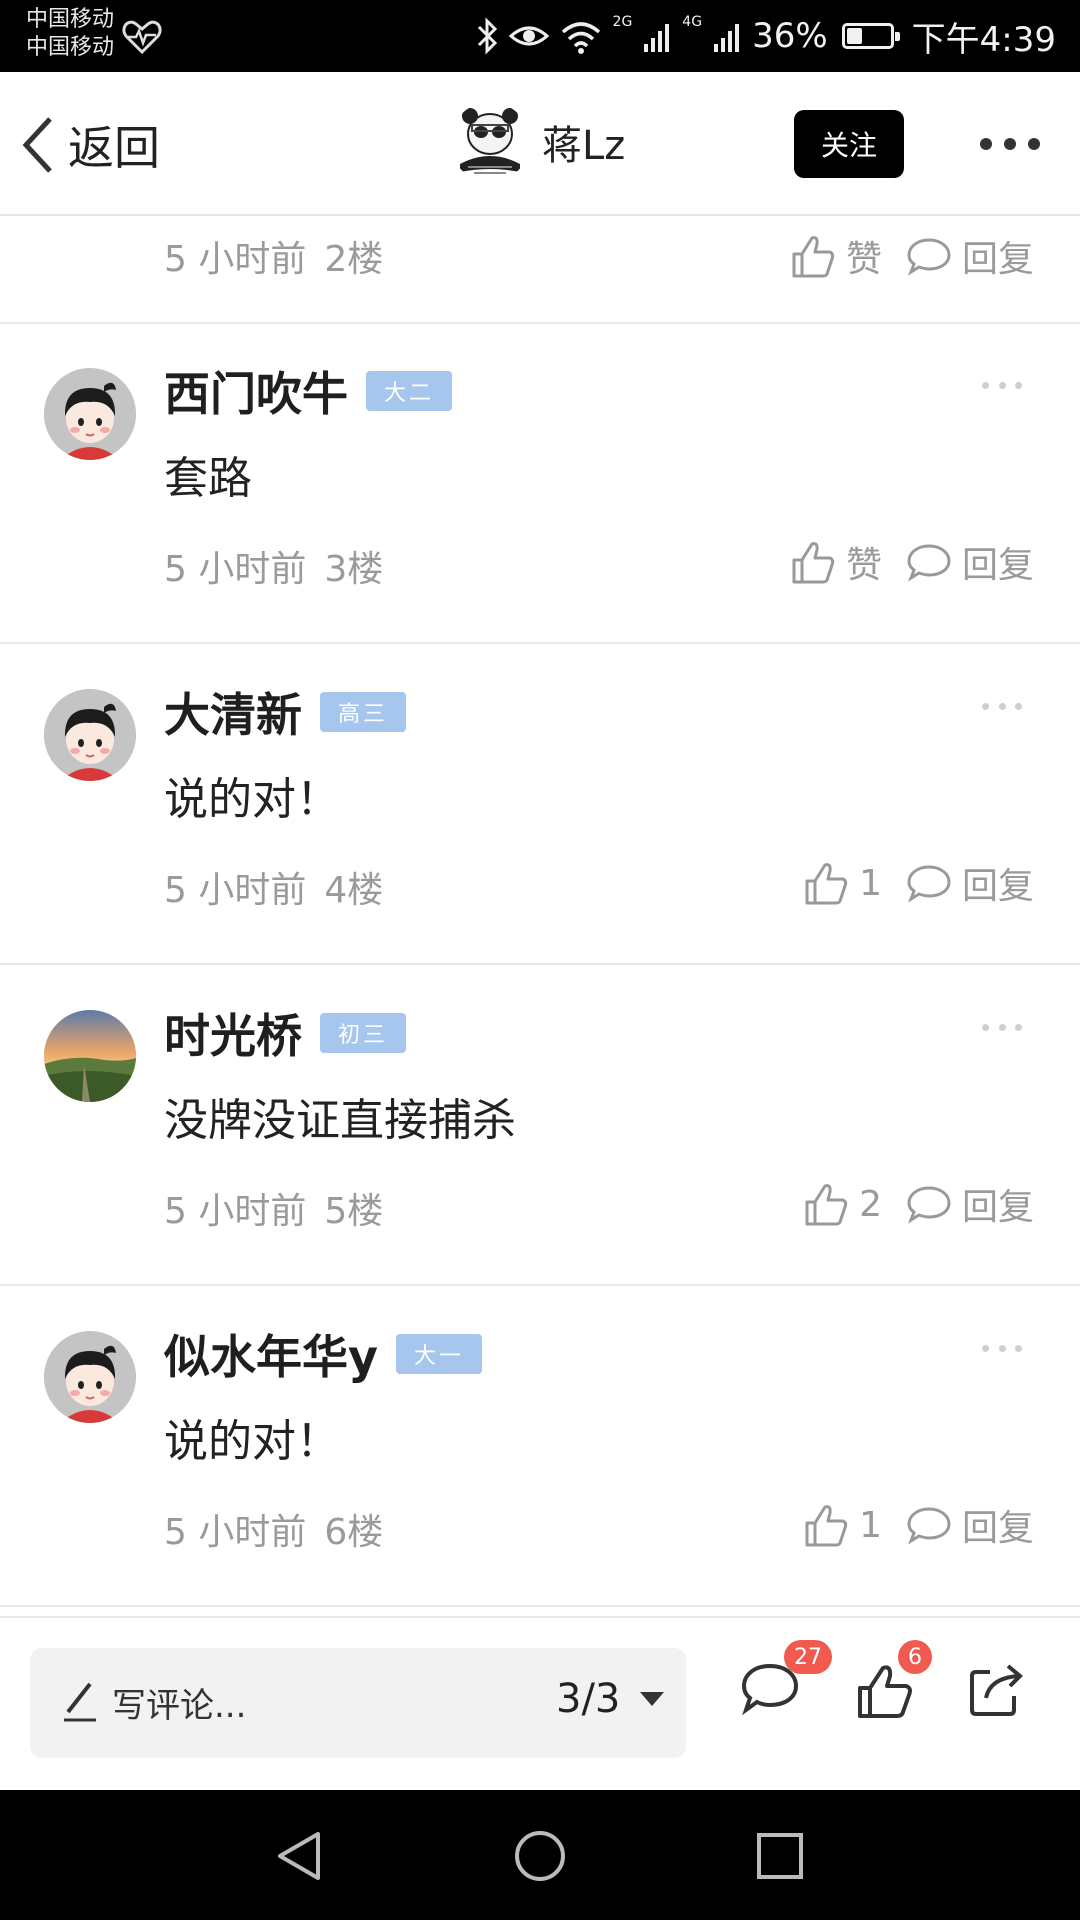 The width and height of the screenshot is (1080, 1920). I want to click on write-comment-input: 写评论... 3/3, so click(358, 1703).